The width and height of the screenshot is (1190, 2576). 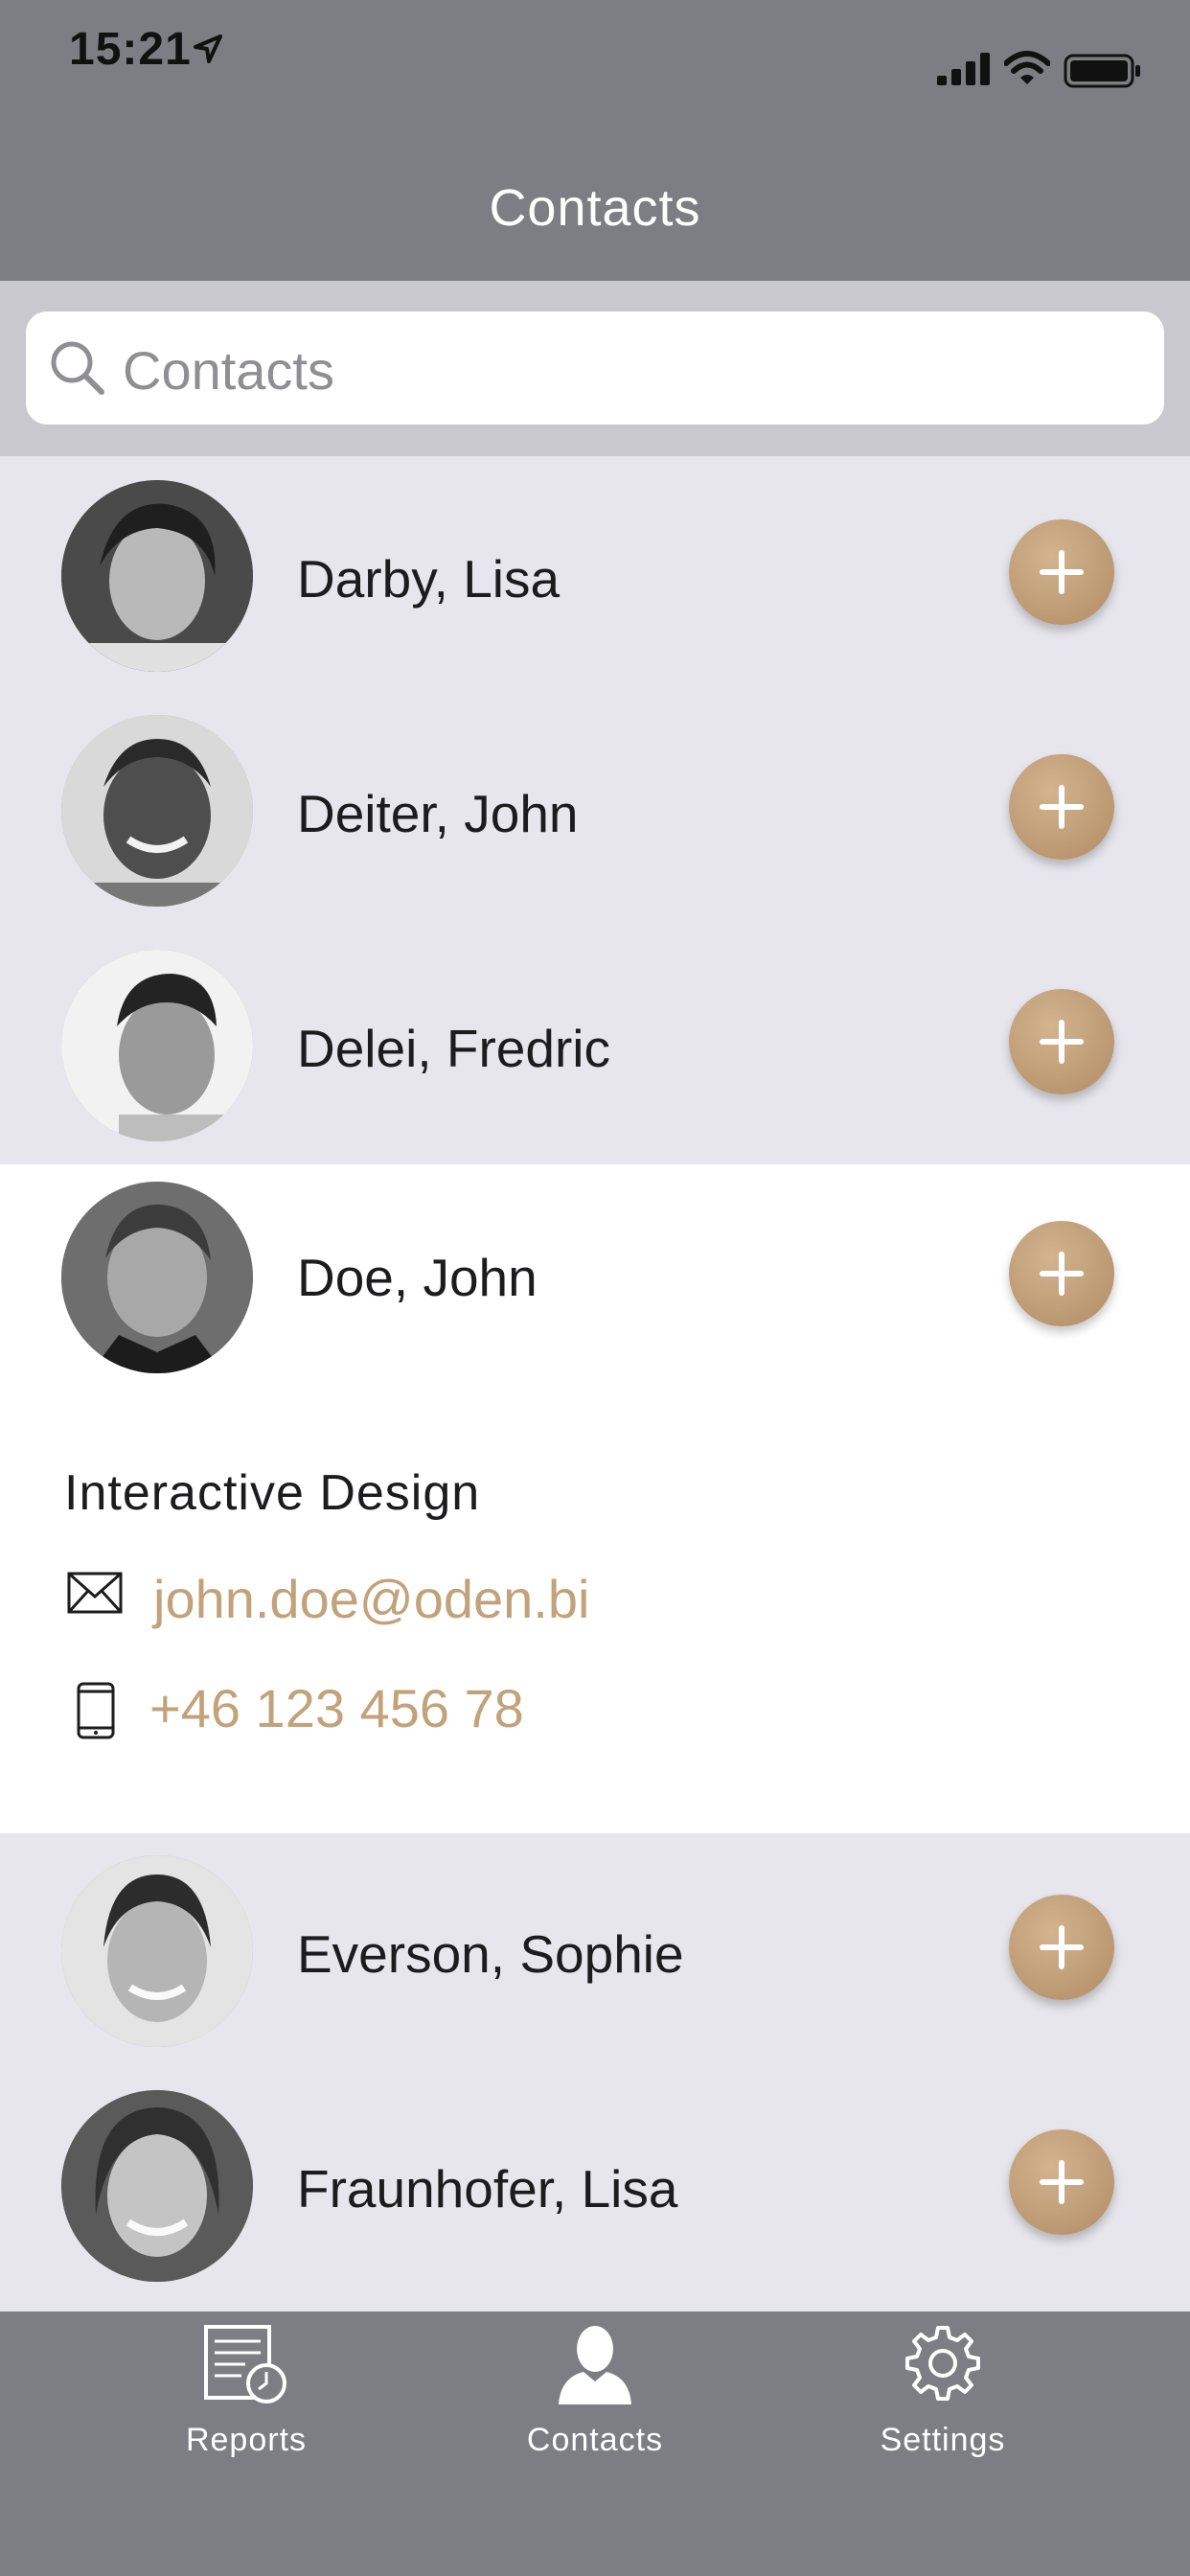 What do you see at coordinates (272, 1493) in the screenshot?
I see `contact-department: Interactive Design` at bounding box center [272, 1493].